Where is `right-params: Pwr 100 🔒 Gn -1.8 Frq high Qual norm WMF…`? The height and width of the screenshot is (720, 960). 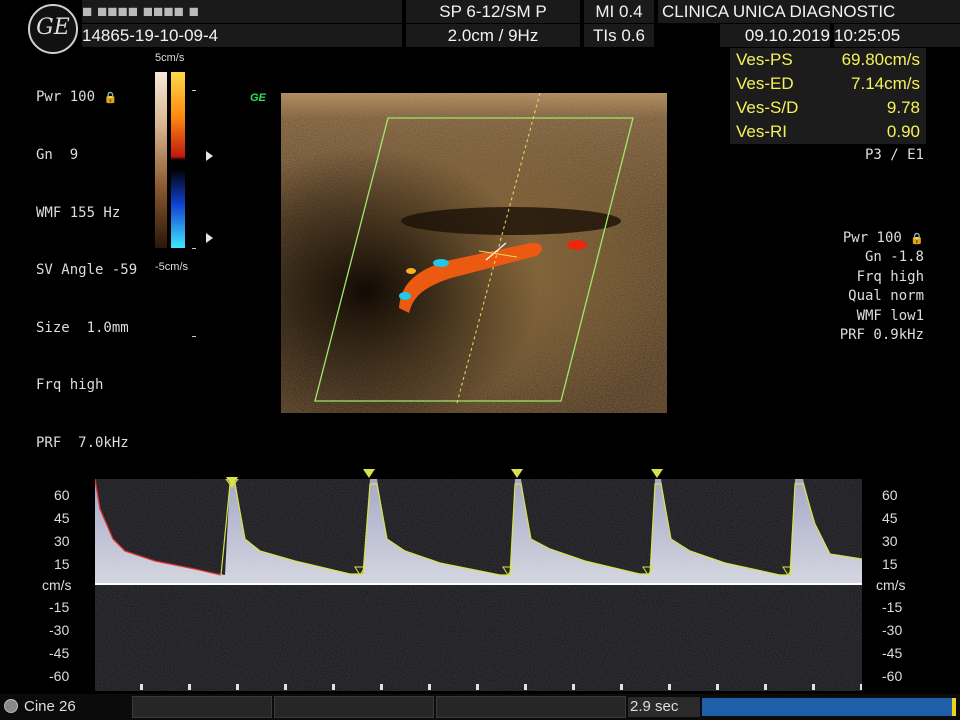 right-params: Pwr 100 🔒 Gn -1.8 Frq high Qual norm WMF… is located at coordinates (857, 287).